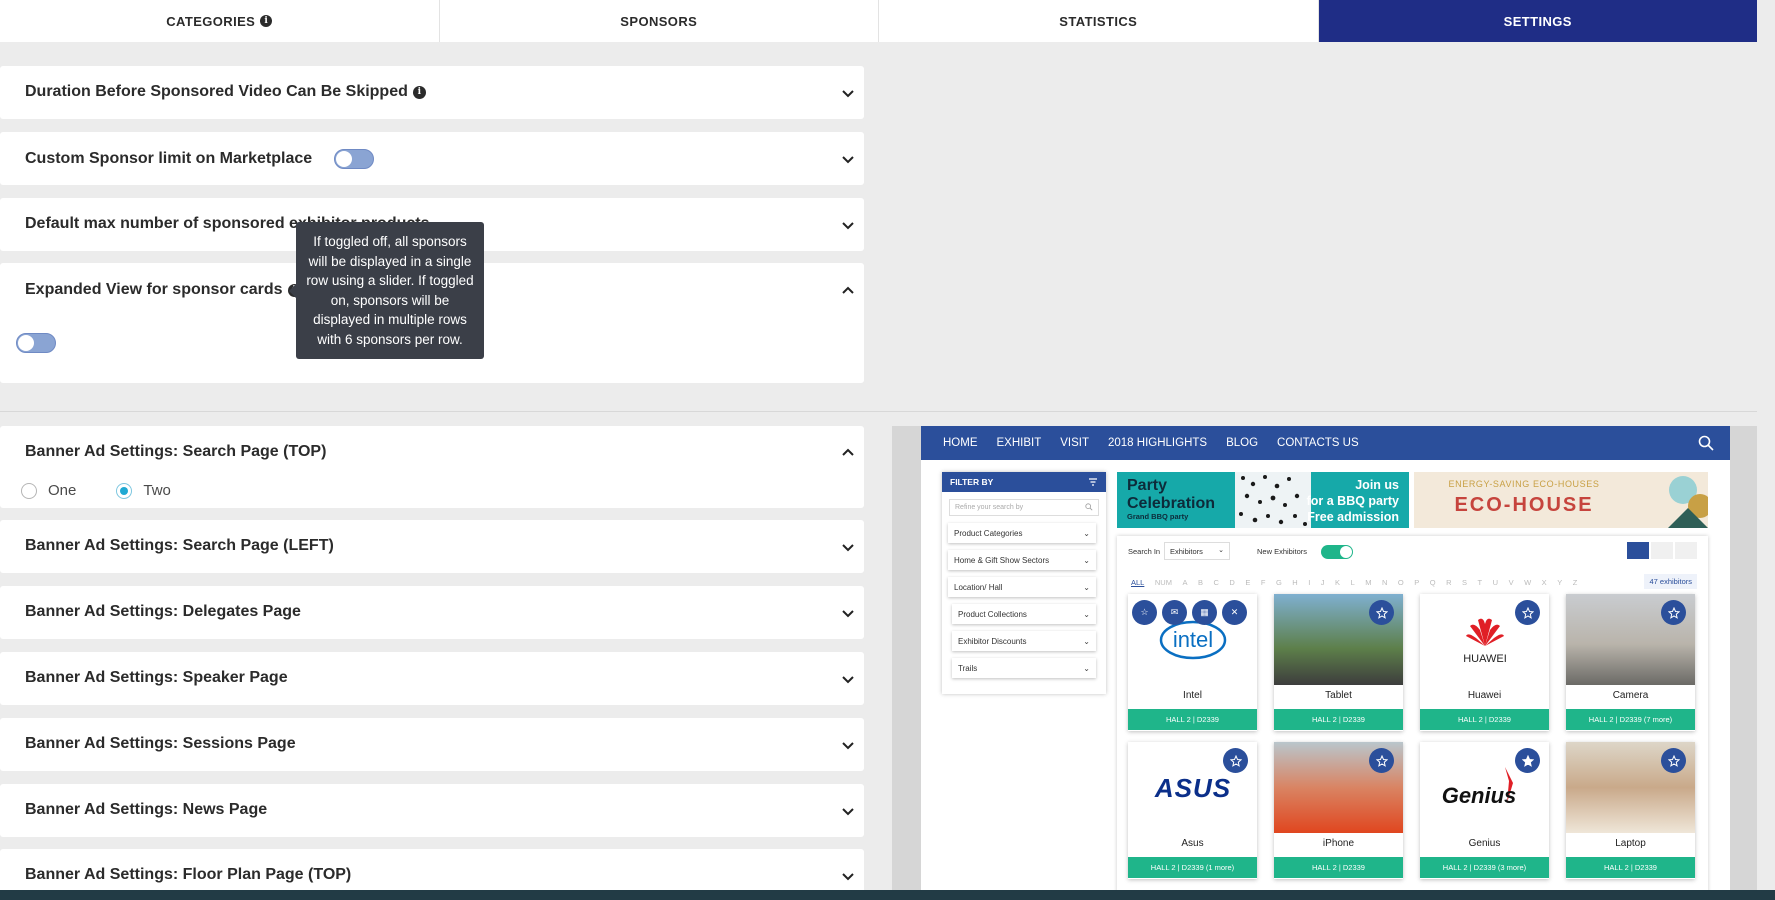 Image resolution: width=1775 pixels, height=900 pixels. What do you see at coordinates (1234, 612) in the screenshot?
I see `close-icon: ✕` at bounding box center [1234, 612].